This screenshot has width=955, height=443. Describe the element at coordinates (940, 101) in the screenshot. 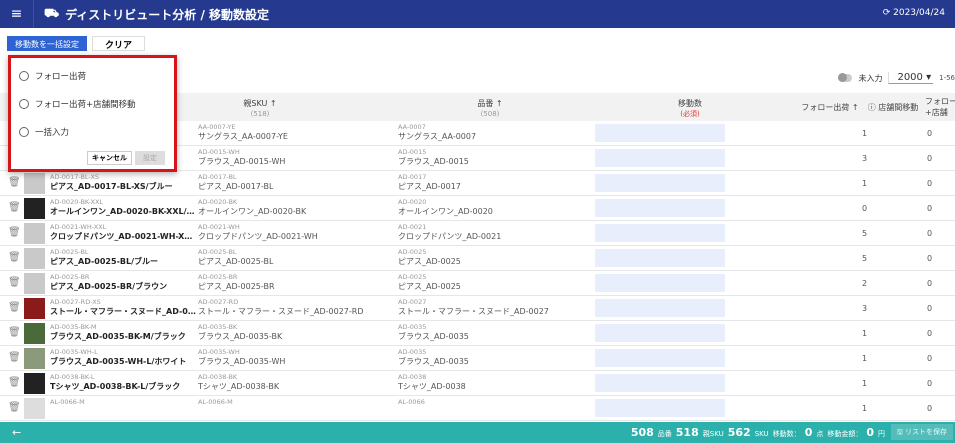

I see `label: フォロー` at that location.